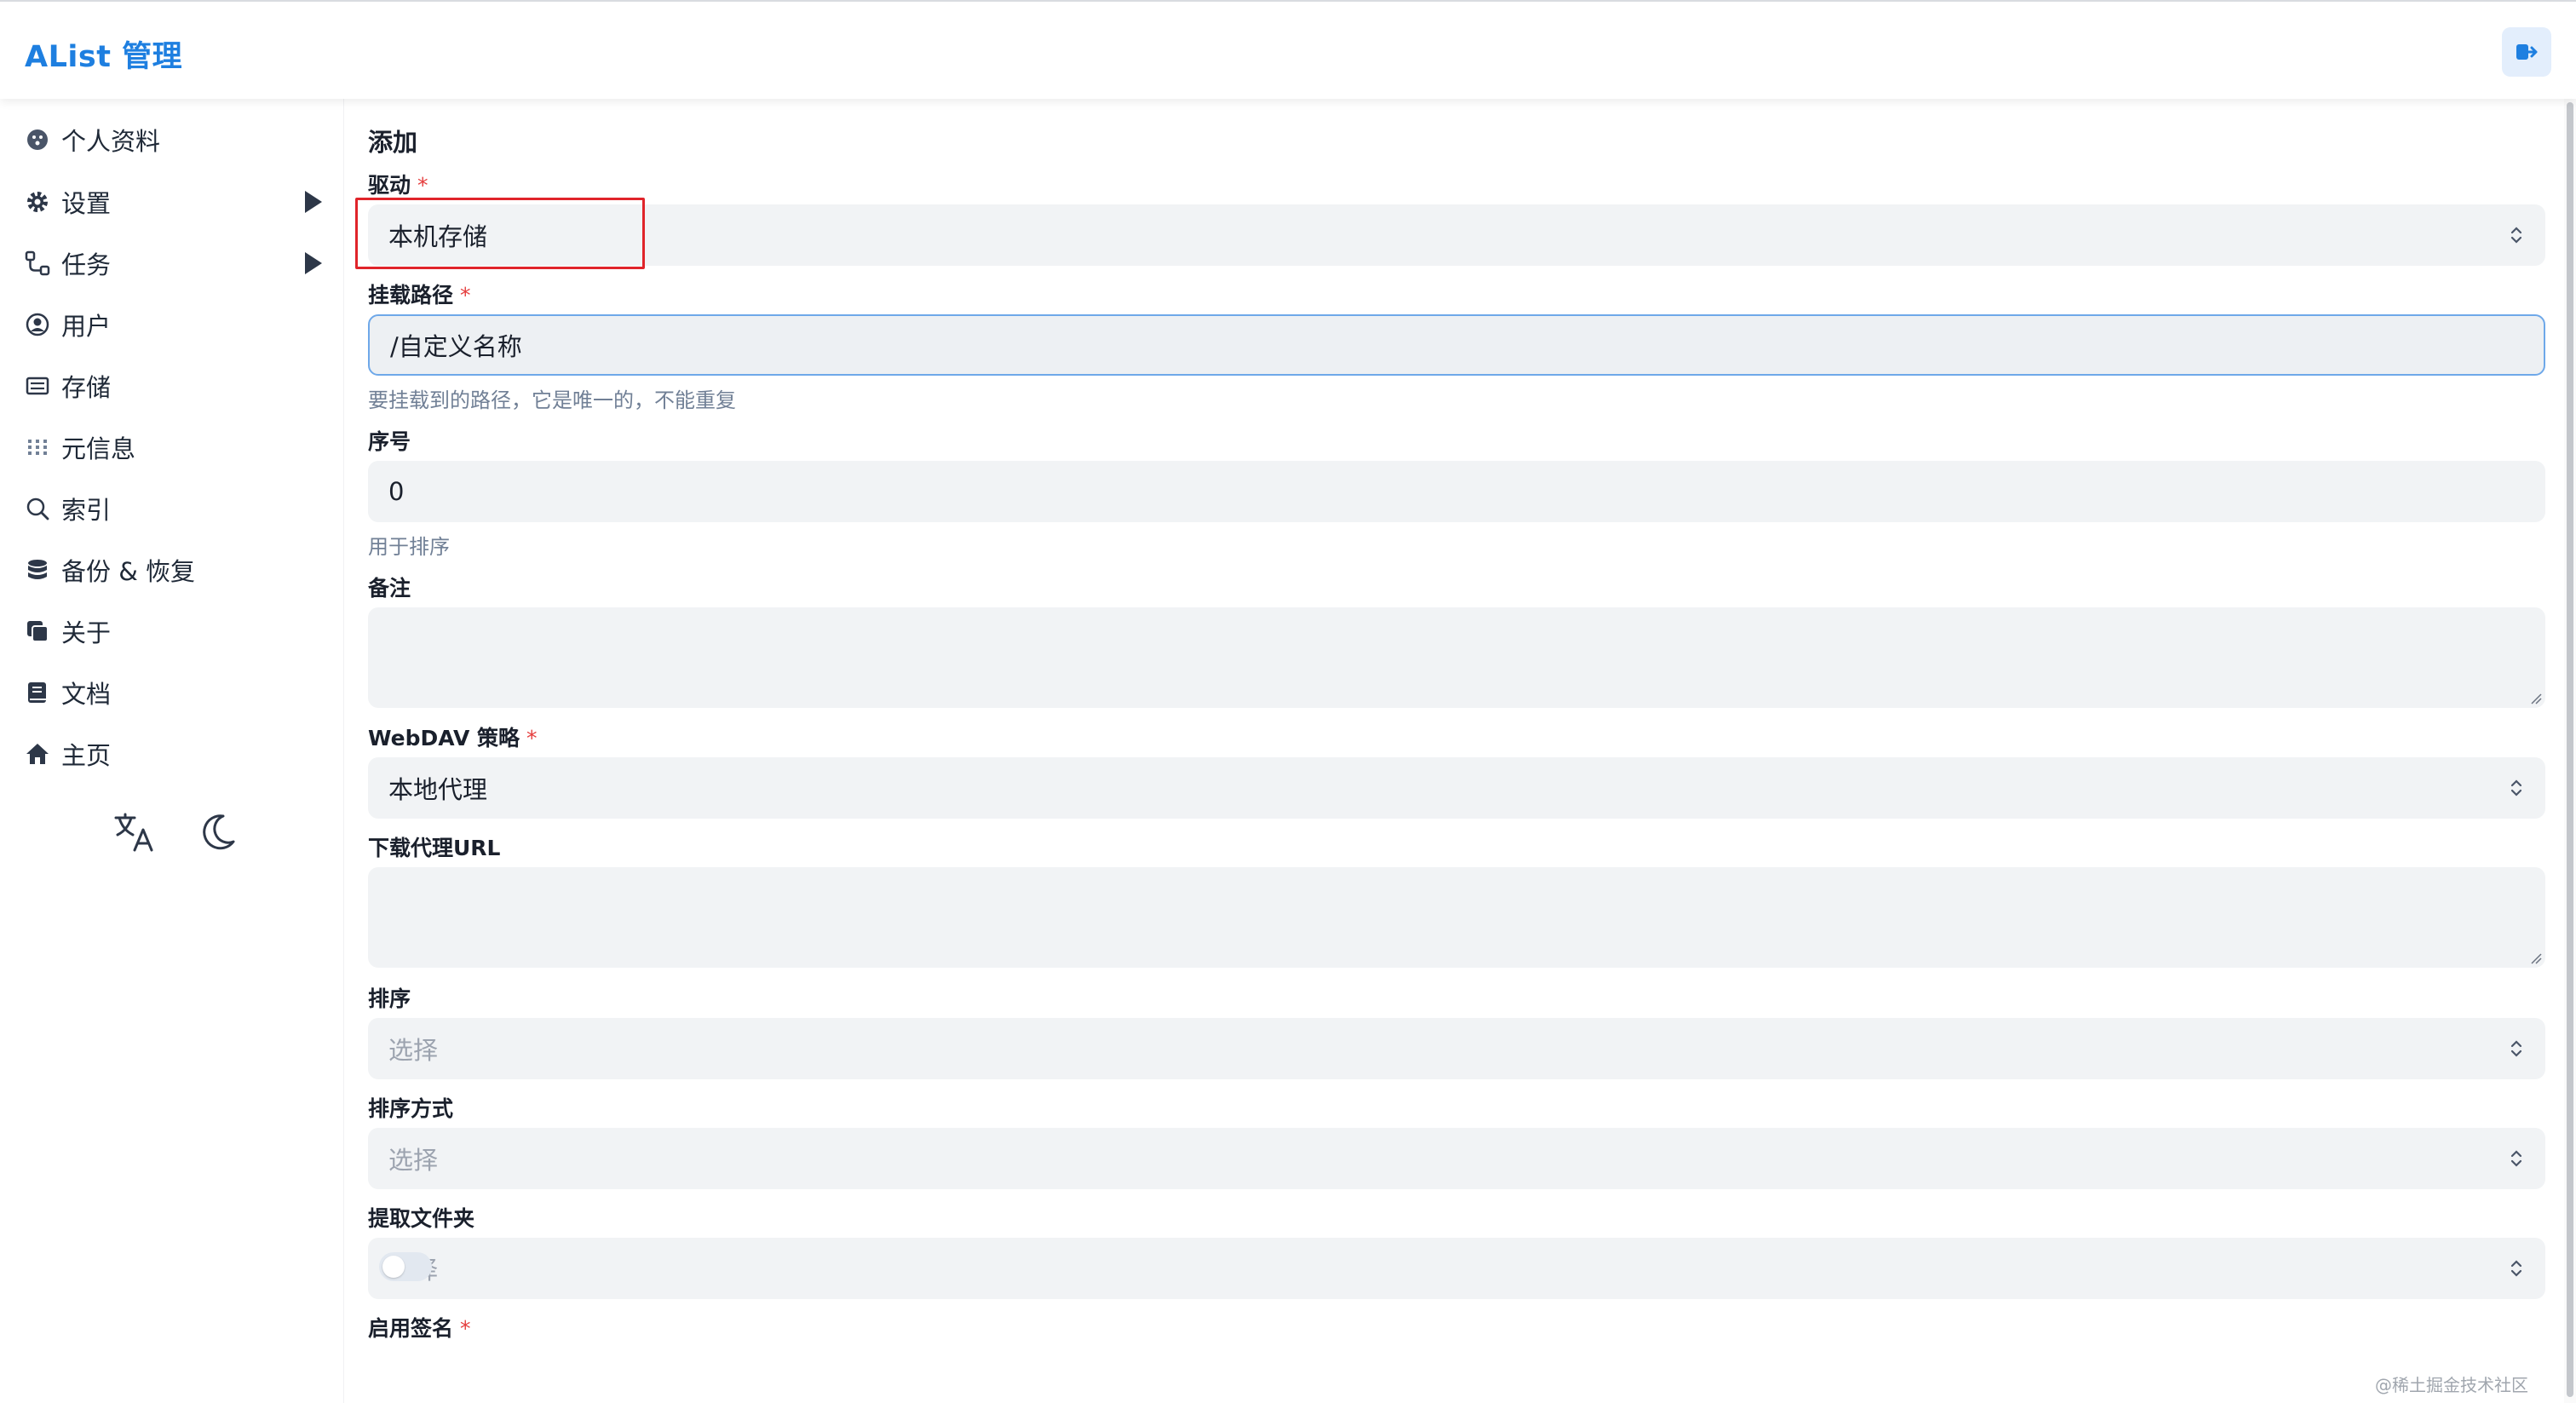 The height and width of the screenshot is (1403, 2576). Describe the element at coordinates (87, 695) in the screenshot. I see `sidebar-item-label: 文档` at that location.